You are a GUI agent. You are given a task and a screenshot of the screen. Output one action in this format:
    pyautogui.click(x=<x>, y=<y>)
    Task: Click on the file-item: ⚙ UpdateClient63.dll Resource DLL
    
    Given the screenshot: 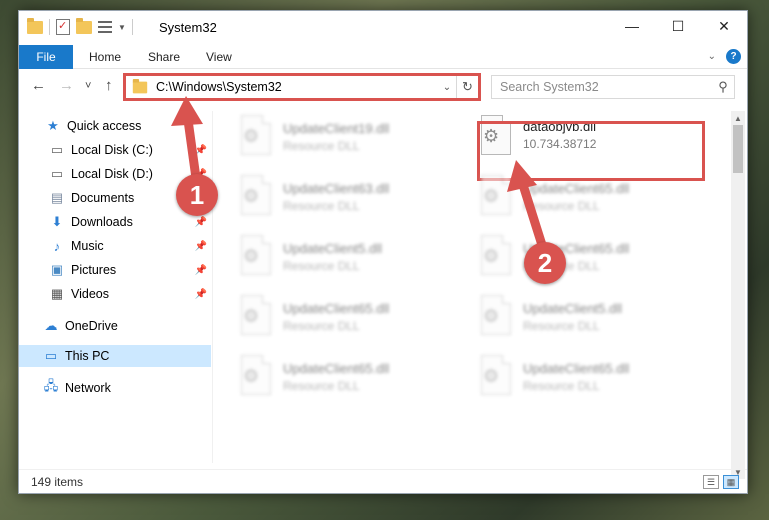 What is the action you would take?
    pyautogui.click(x=354, y=200)
    